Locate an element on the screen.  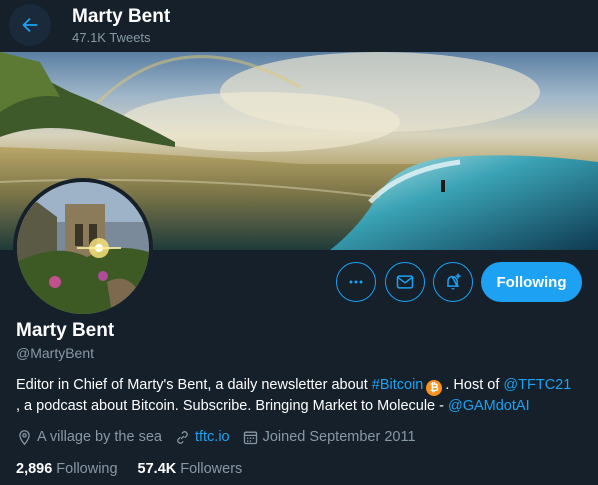
following-button: Following is located at coordinates (531, 282).